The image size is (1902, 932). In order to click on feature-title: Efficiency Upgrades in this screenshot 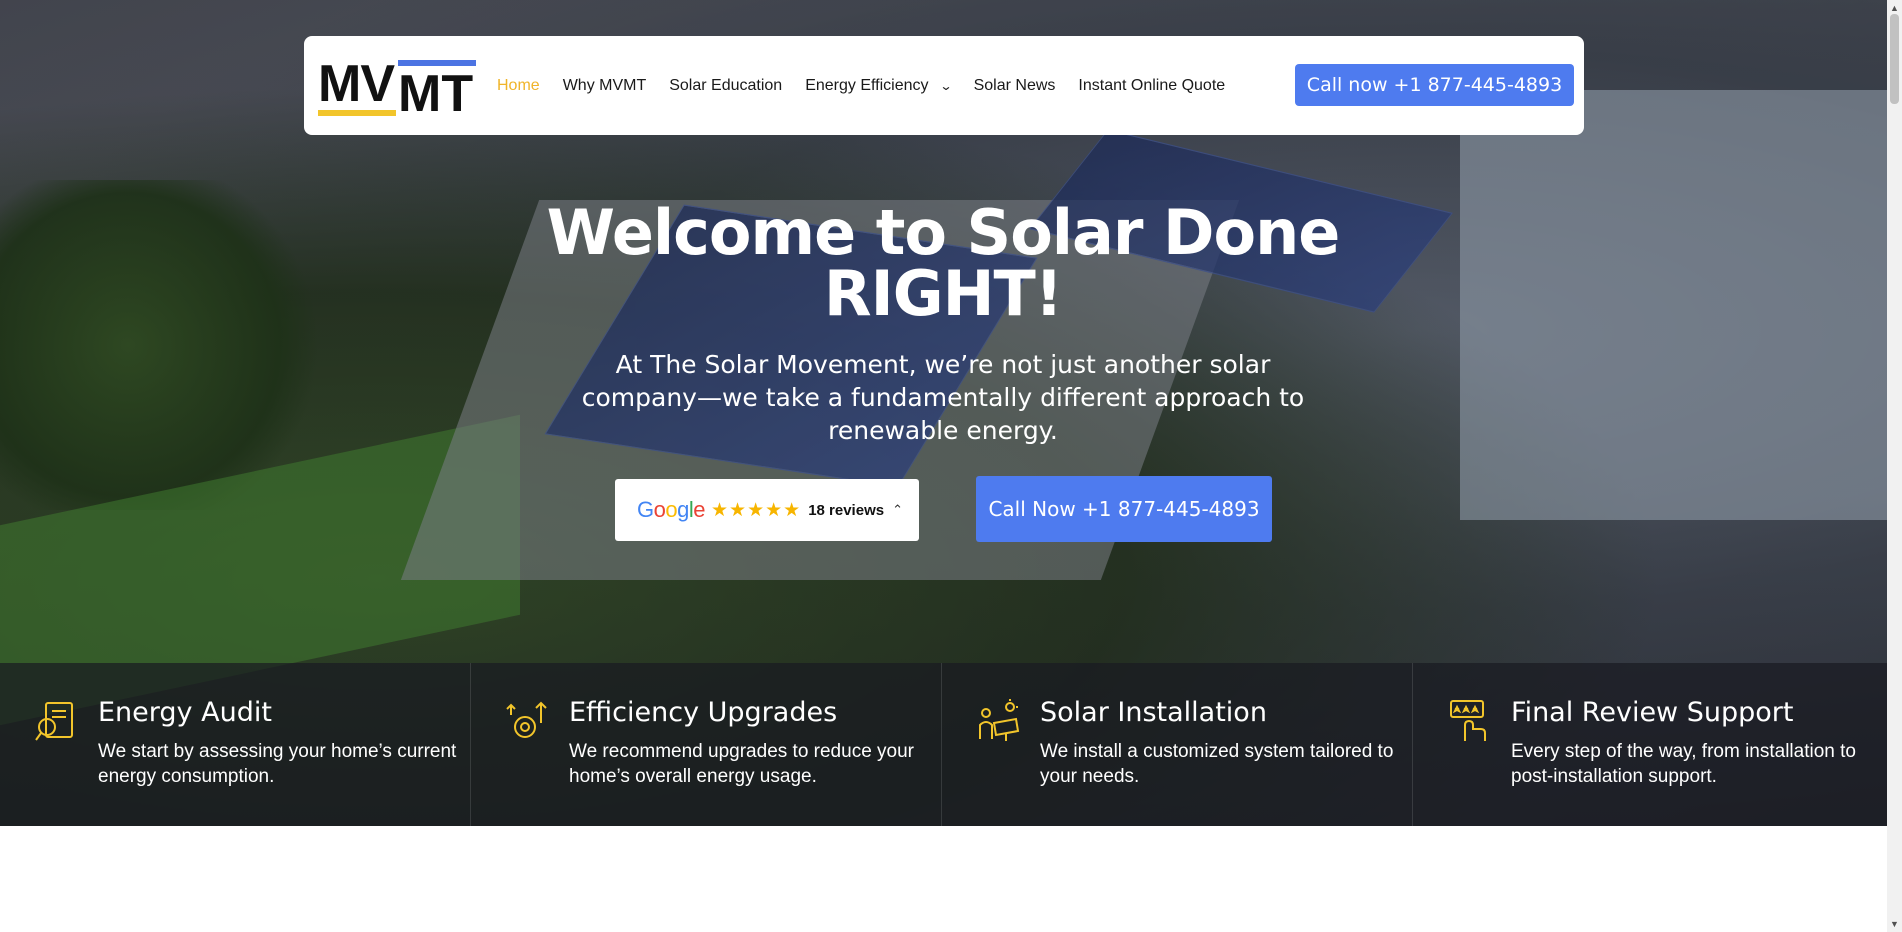, I will do `click(703, 712)`.